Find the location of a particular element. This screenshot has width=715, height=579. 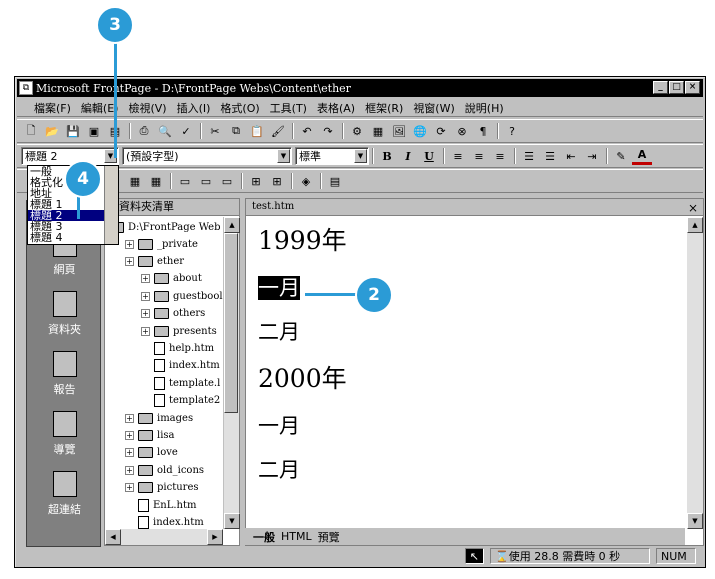

menu-help: 說明(H) is located at coordinates (484, 108).